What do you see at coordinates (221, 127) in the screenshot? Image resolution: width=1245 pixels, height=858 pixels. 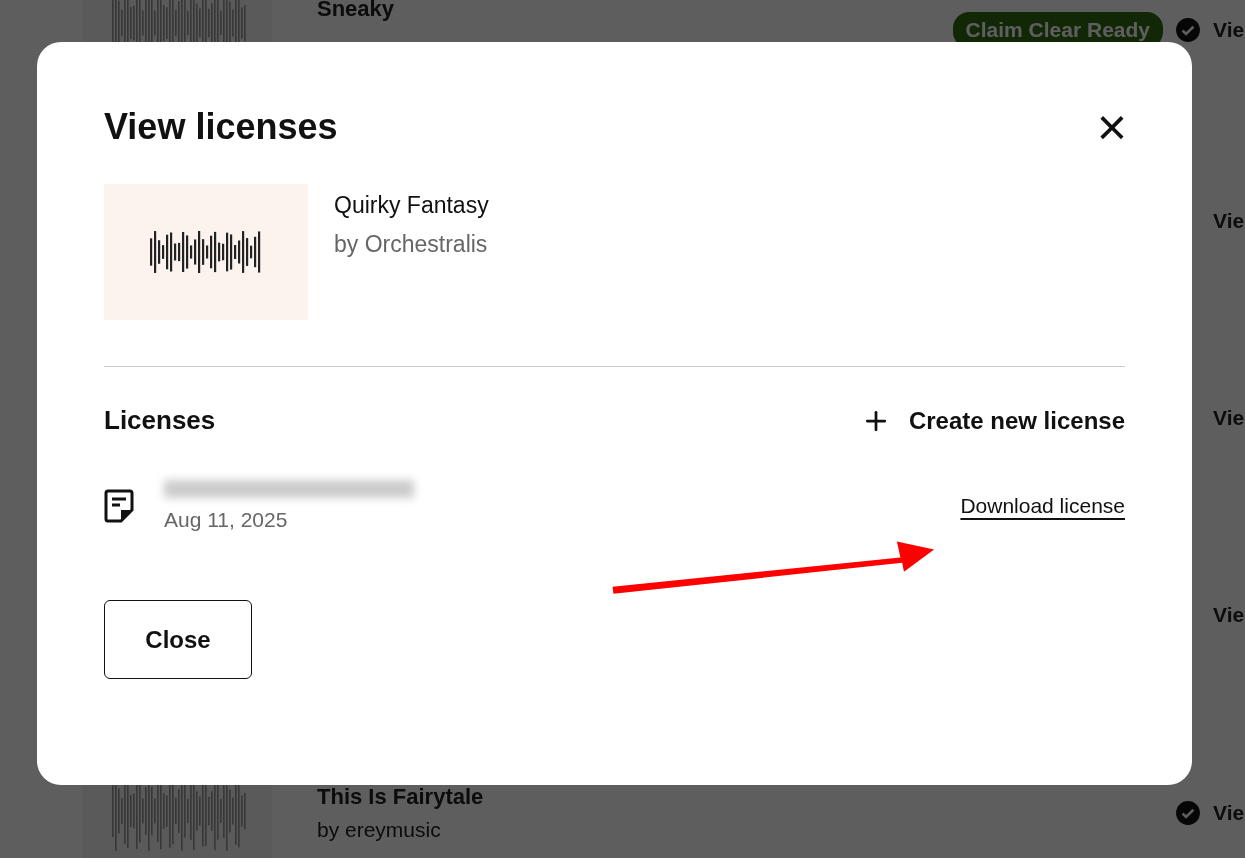 I see `dialog-title: View licenses` at bounding box center [221, 127].